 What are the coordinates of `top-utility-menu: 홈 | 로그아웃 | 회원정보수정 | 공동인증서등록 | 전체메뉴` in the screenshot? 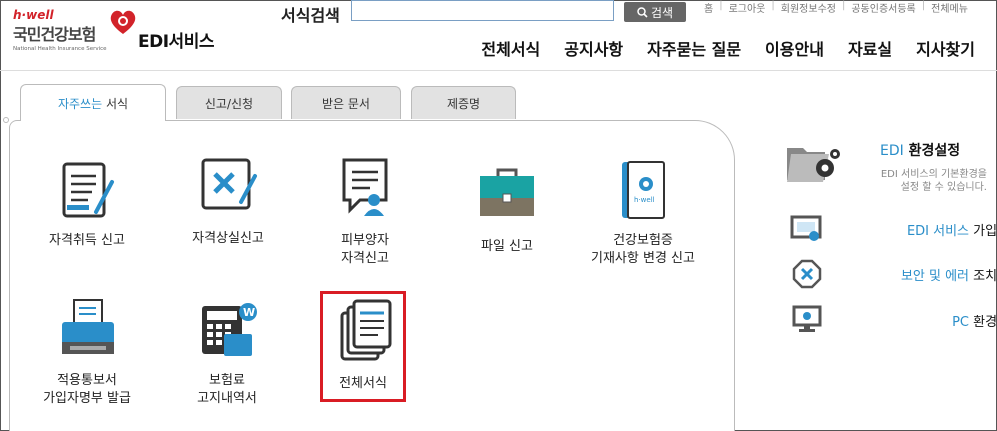 It's located at (836, 7).